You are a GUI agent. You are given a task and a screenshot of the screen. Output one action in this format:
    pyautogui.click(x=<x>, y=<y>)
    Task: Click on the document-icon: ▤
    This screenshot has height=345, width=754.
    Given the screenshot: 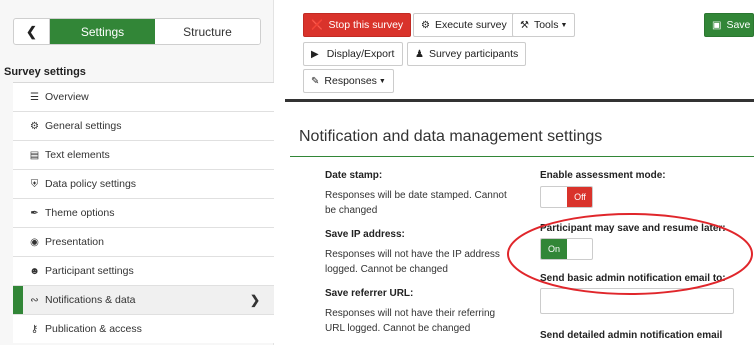 What is the action you would take?
    pyautogui.click(x=34, y=155)
    